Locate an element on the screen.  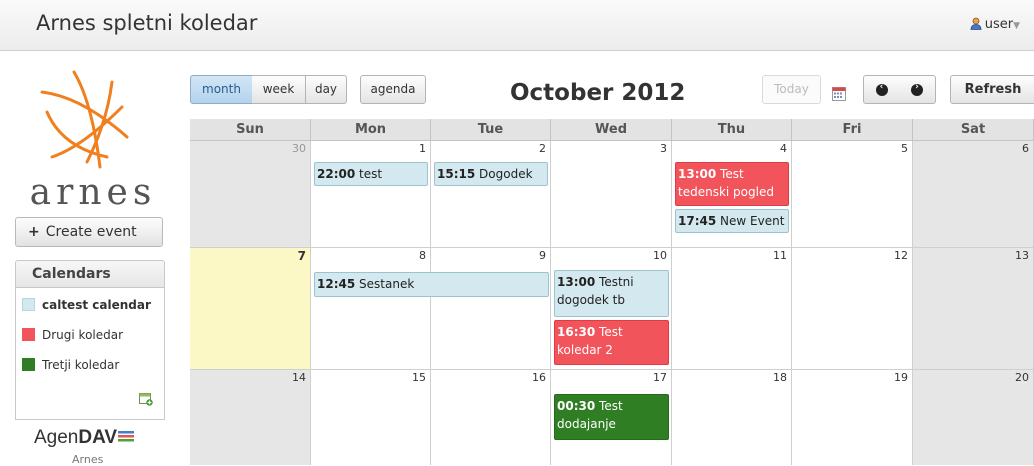
event-title: New Event is located at coordinates (752, 221).